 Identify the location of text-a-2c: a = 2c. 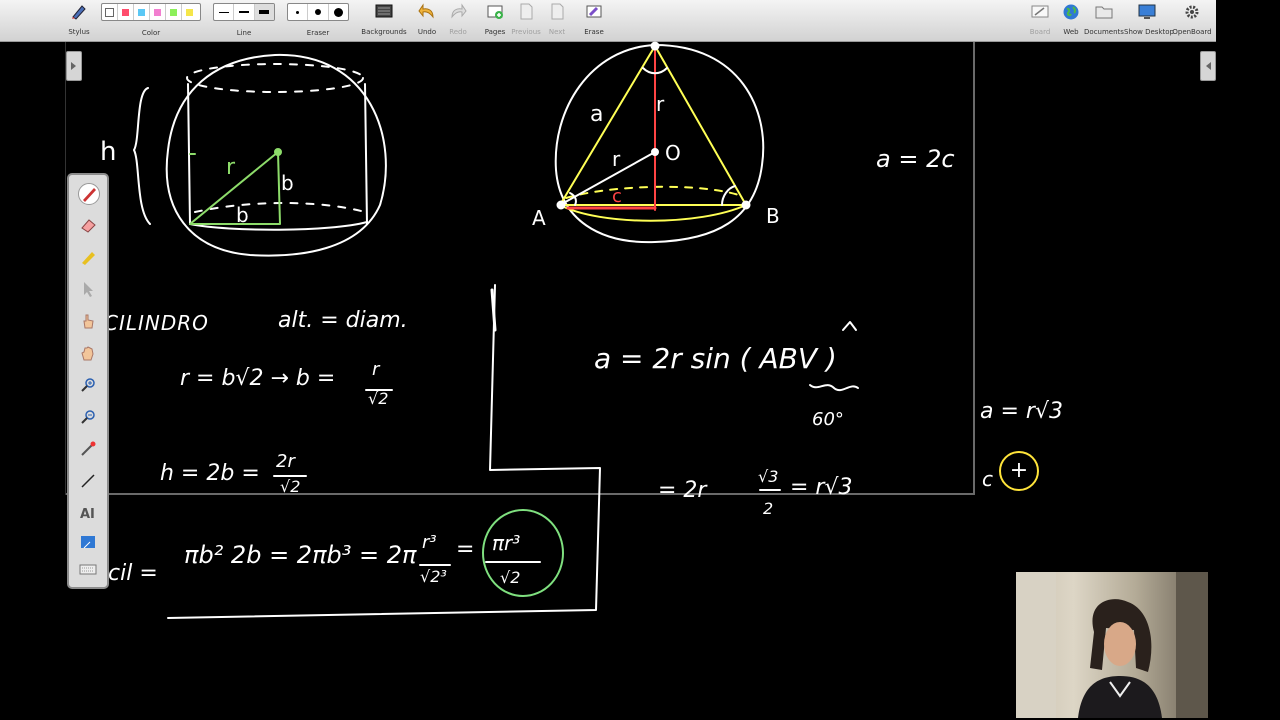
(915, 159).